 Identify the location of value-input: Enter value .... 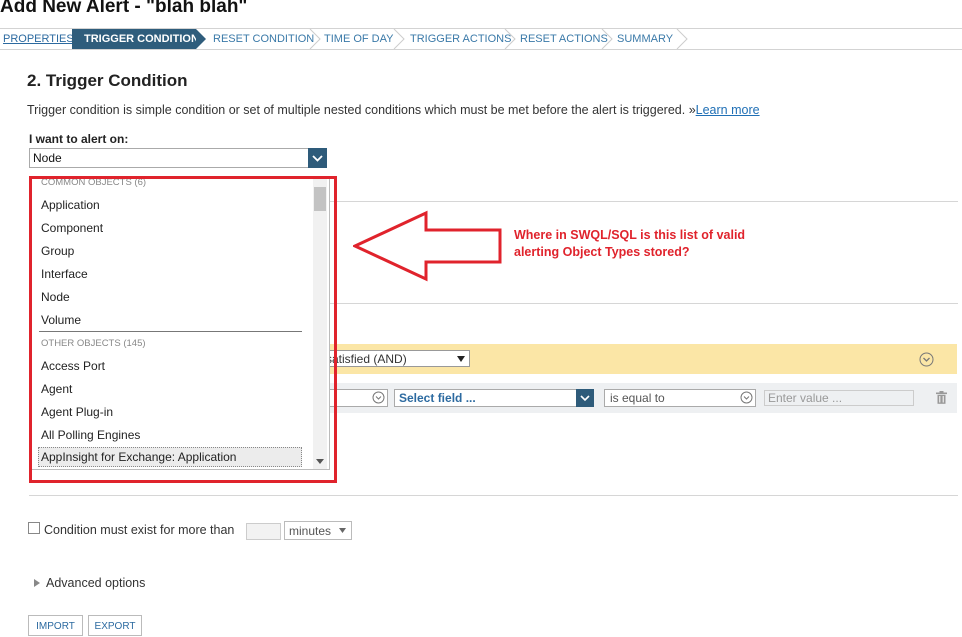
(839, 398).